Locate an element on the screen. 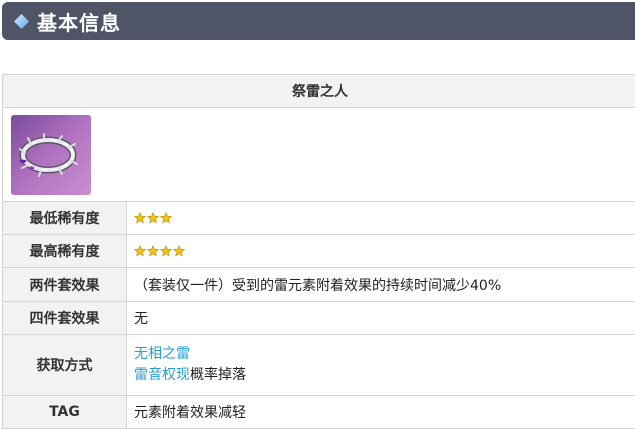 The width and height of the screenshot is (635, 429). source-label: 获取方式 is located at coordinates (65, 365).